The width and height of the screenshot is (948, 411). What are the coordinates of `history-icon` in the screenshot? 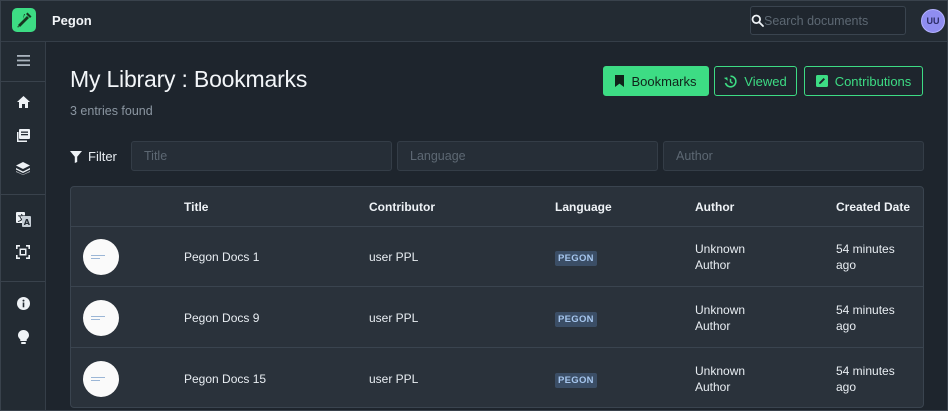 It's located at (730, 81).